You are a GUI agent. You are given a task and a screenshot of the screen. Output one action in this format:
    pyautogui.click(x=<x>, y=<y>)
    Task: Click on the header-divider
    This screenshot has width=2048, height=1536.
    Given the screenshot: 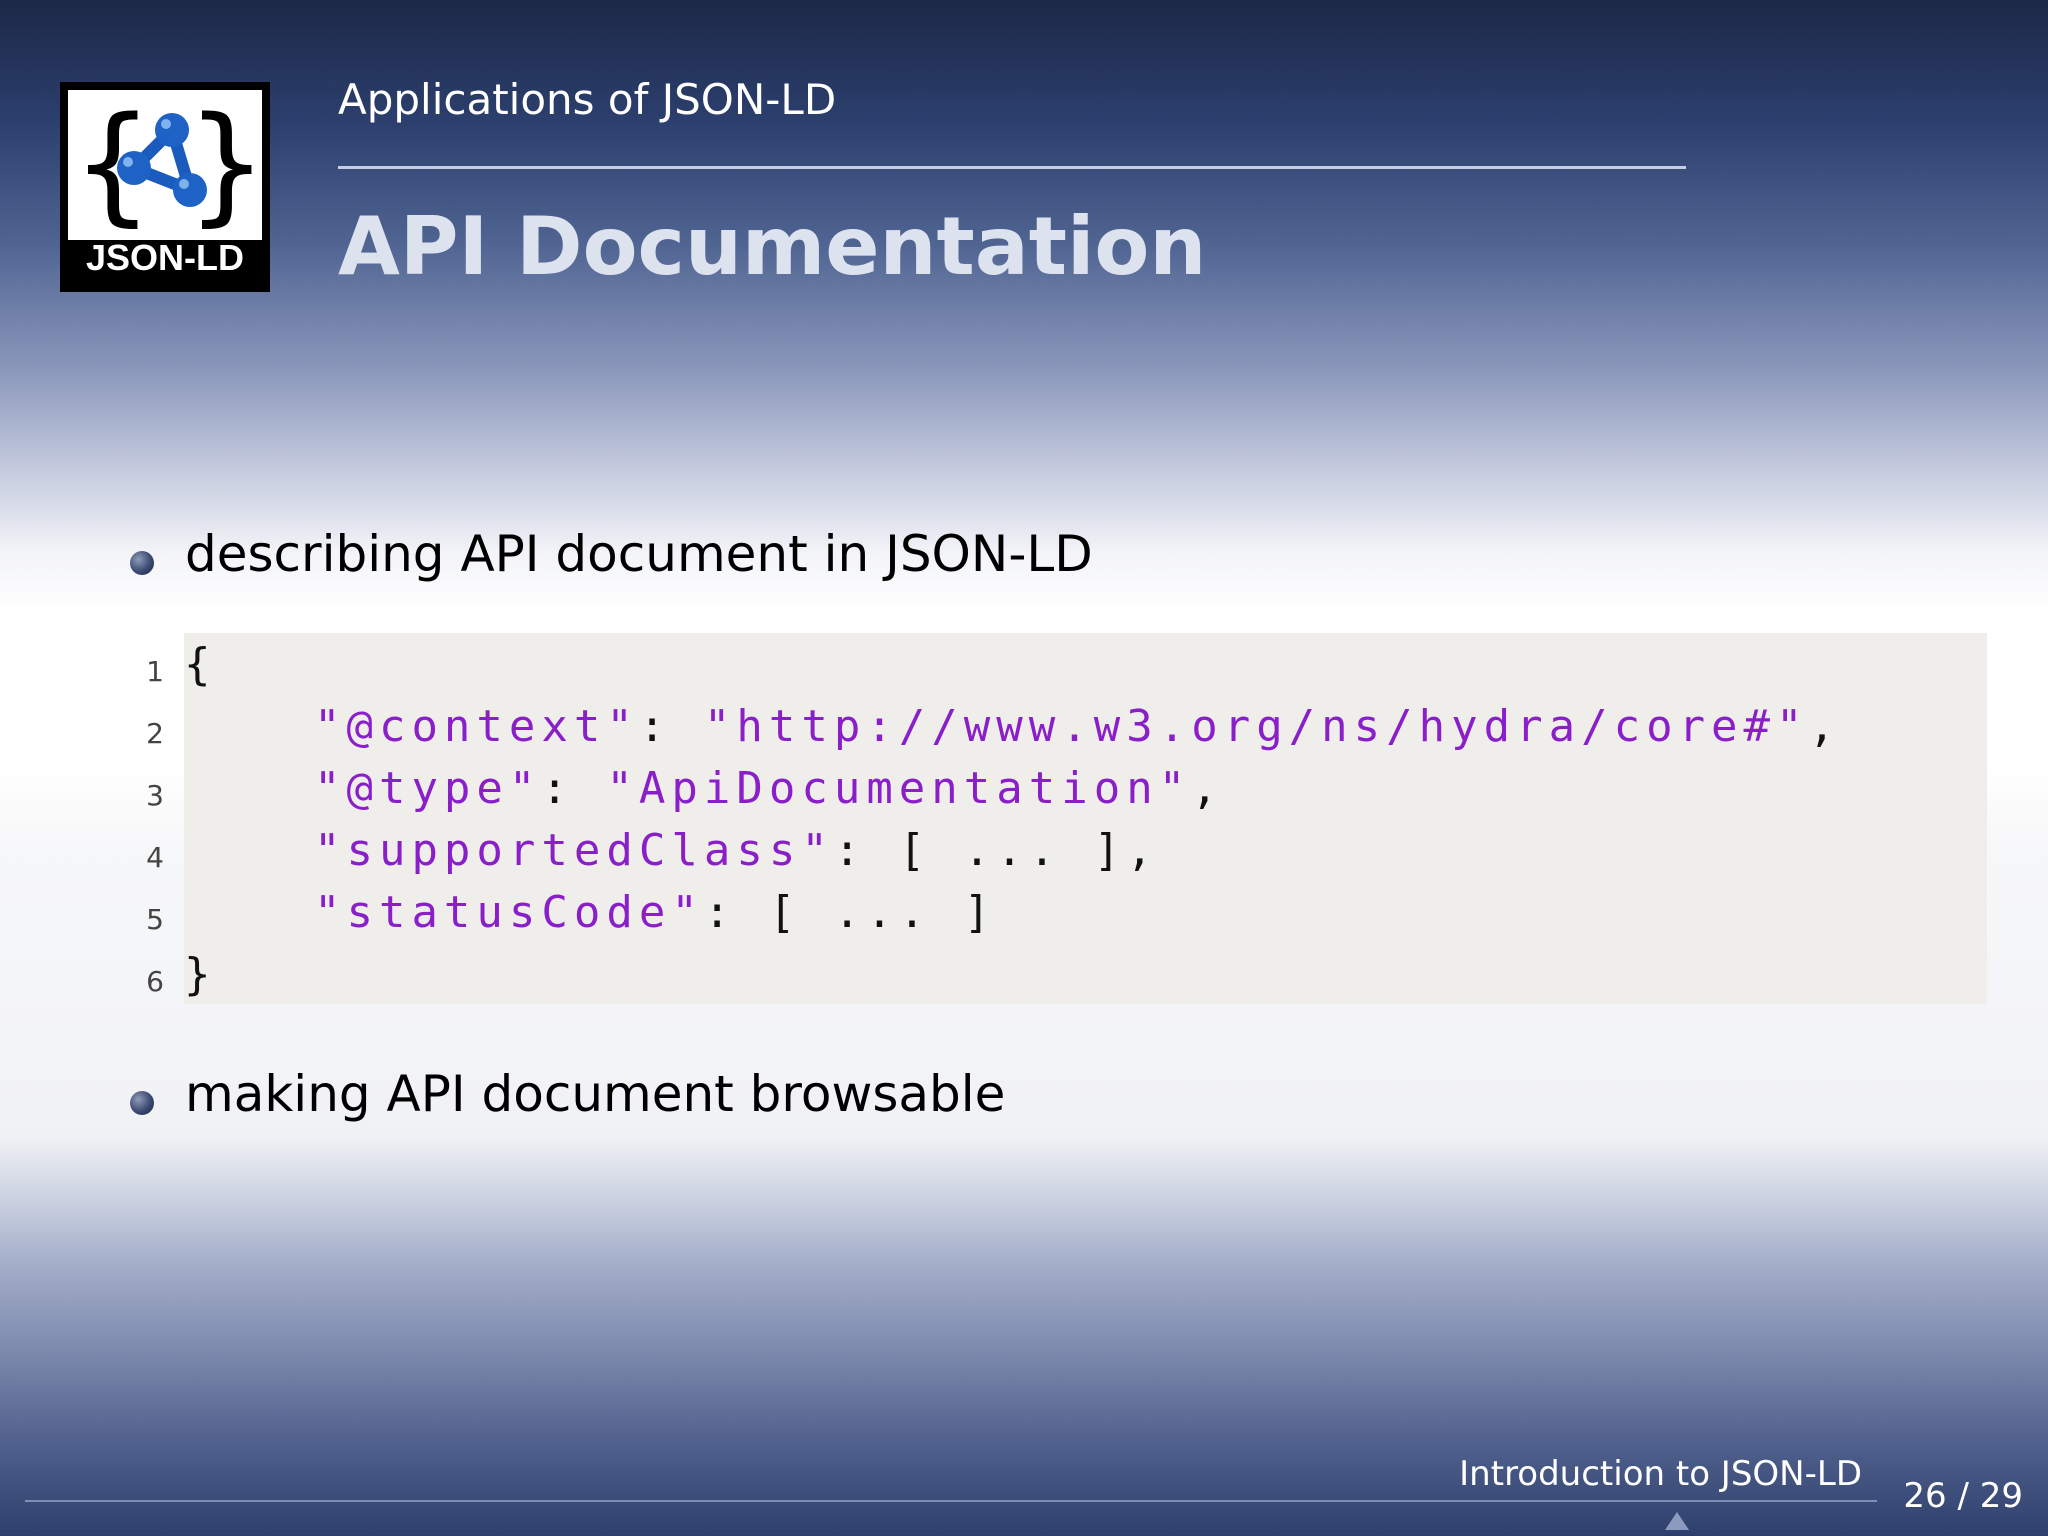 What is the action you would take?
    pyautogui.click(x=1012, y=167)
    